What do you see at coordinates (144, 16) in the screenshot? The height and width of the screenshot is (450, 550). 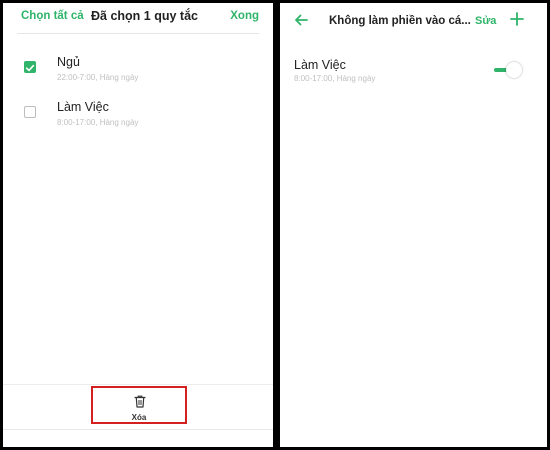 I see `selection-title: Đã chọn 1 quy tắc` at bounding box center [144, 16].